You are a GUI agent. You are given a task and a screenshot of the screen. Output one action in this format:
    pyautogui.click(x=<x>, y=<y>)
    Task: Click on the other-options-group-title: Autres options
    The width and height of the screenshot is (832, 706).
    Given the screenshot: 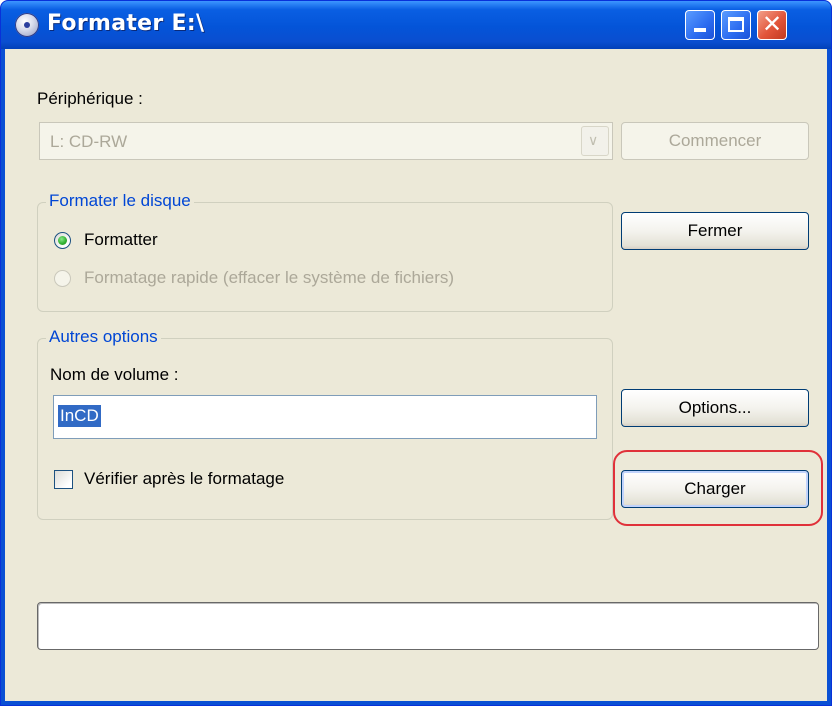 What is the action you would take?
    pyautogui.click(x=103, y=337)
    